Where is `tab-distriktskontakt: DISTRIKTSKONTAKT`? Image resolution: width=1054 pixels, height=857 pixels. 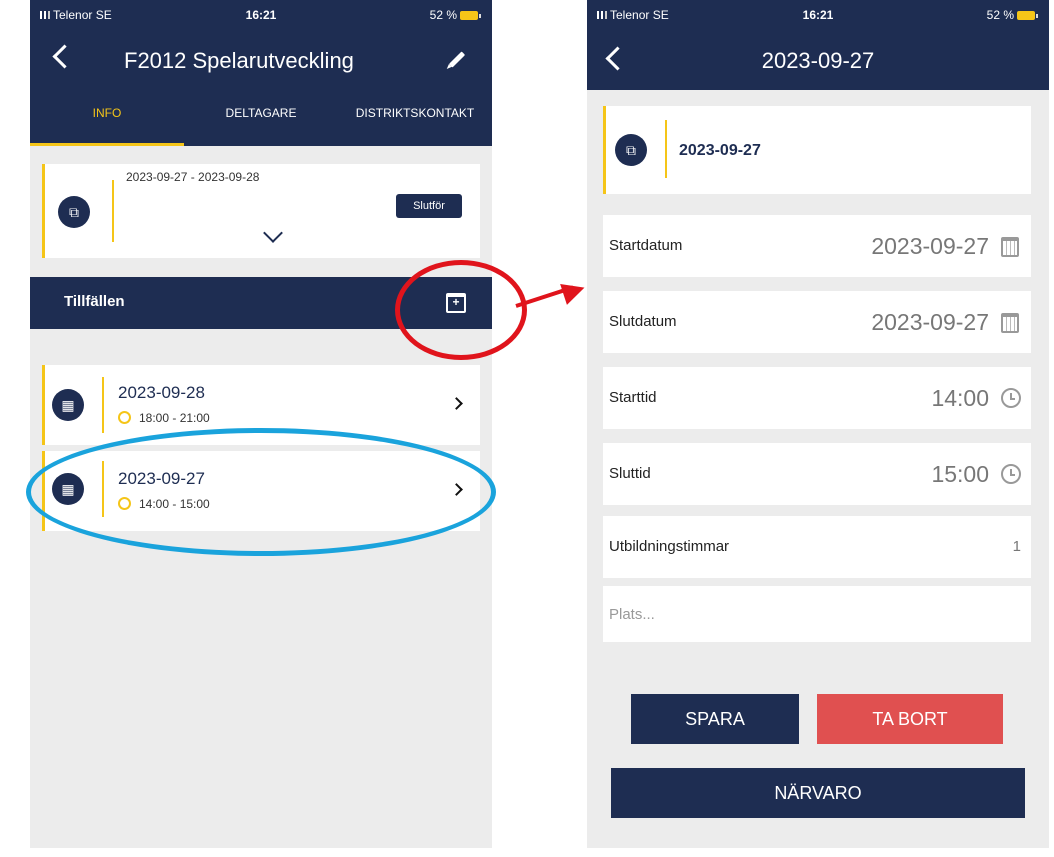 tab-distriktskontakt: DISTRIKTSKONTAKT is located at coordinates (415, 118).